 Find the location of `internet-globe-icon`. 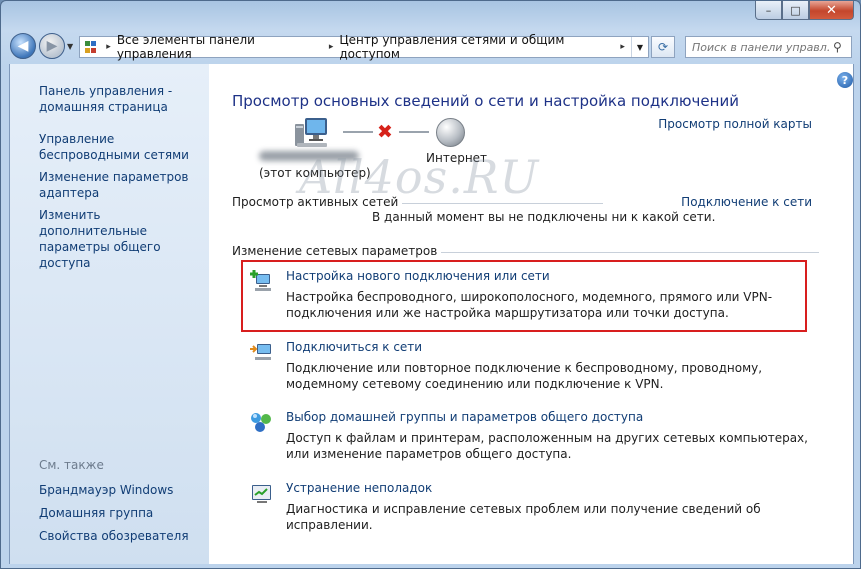

internet-globe-icon is located at coordinates (450, 132).